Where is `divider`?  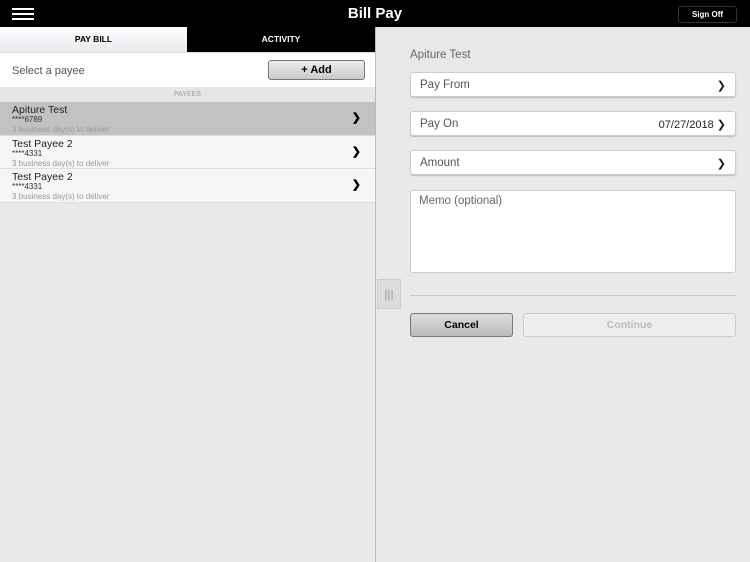
divider is located at coordinates (573, 295).